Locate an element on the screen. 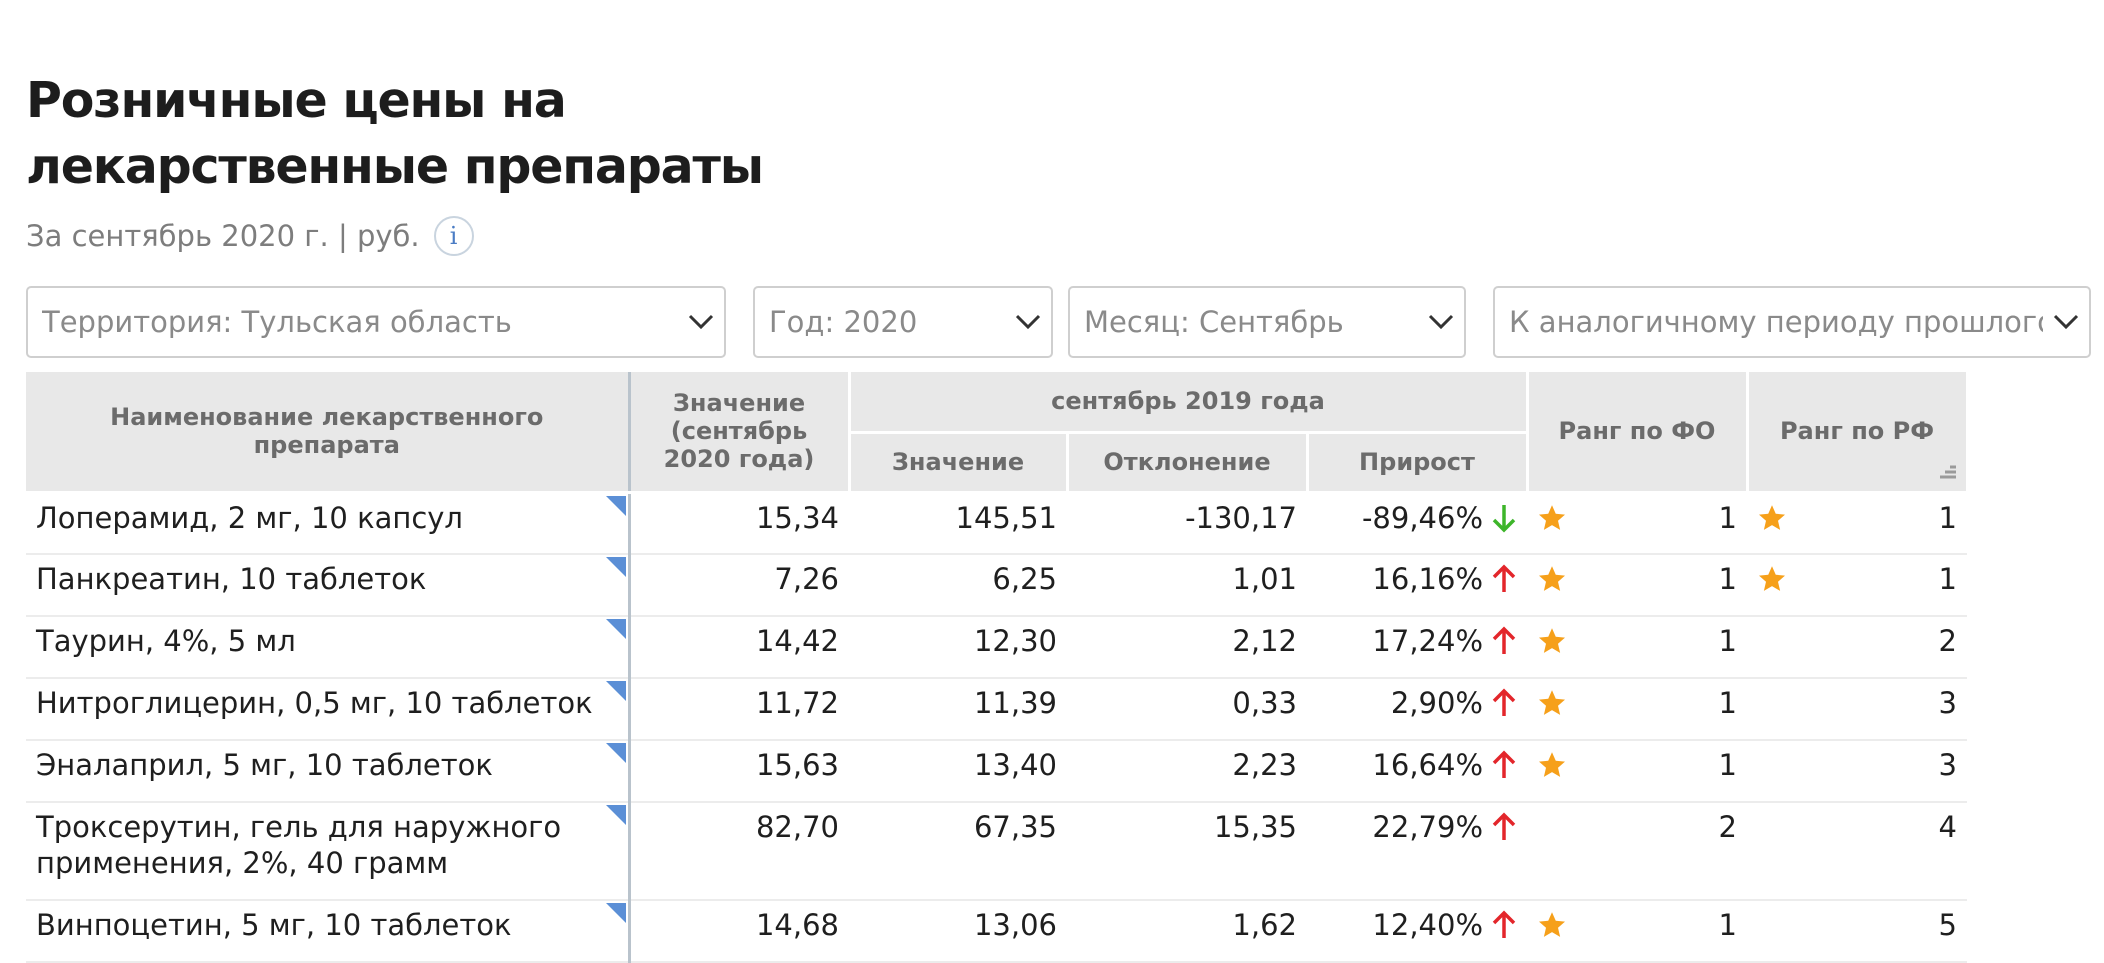  col-header-name: Наименование лекарственного препарата is located at coordinates (328, 433).